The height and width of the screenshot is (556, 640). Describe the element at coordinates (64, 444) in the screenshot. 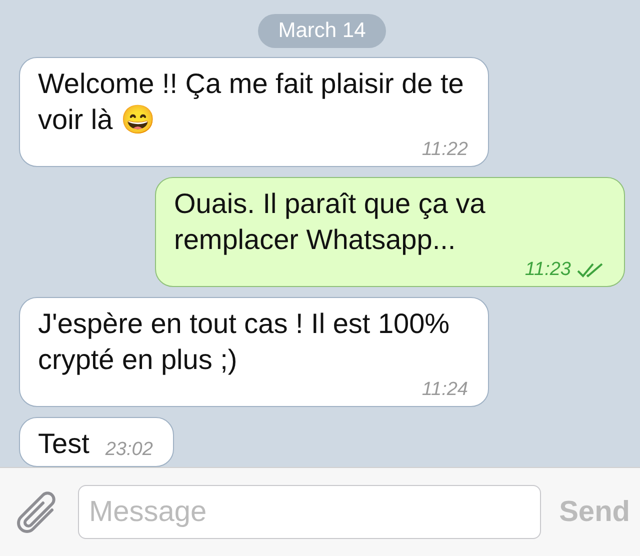

I see `message-text: Test` at that location.